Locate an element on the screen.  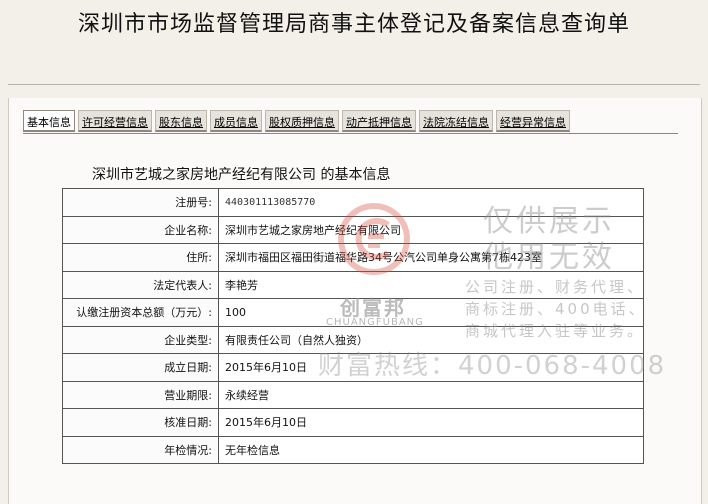
tab-shareholder-info: 股东信息 is located at coordinates (181, 121).